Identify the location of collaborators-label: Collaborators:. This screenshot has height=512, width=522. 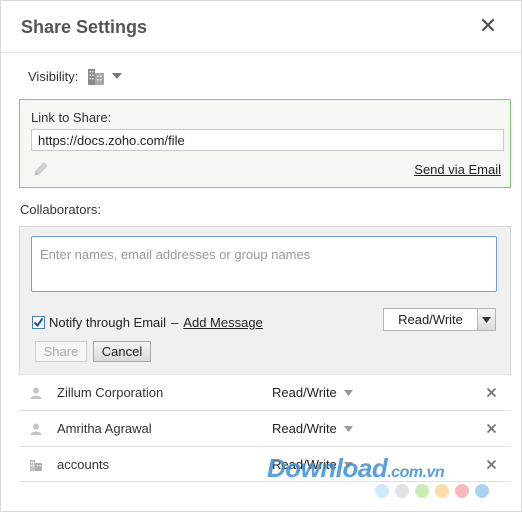
(60, 209).